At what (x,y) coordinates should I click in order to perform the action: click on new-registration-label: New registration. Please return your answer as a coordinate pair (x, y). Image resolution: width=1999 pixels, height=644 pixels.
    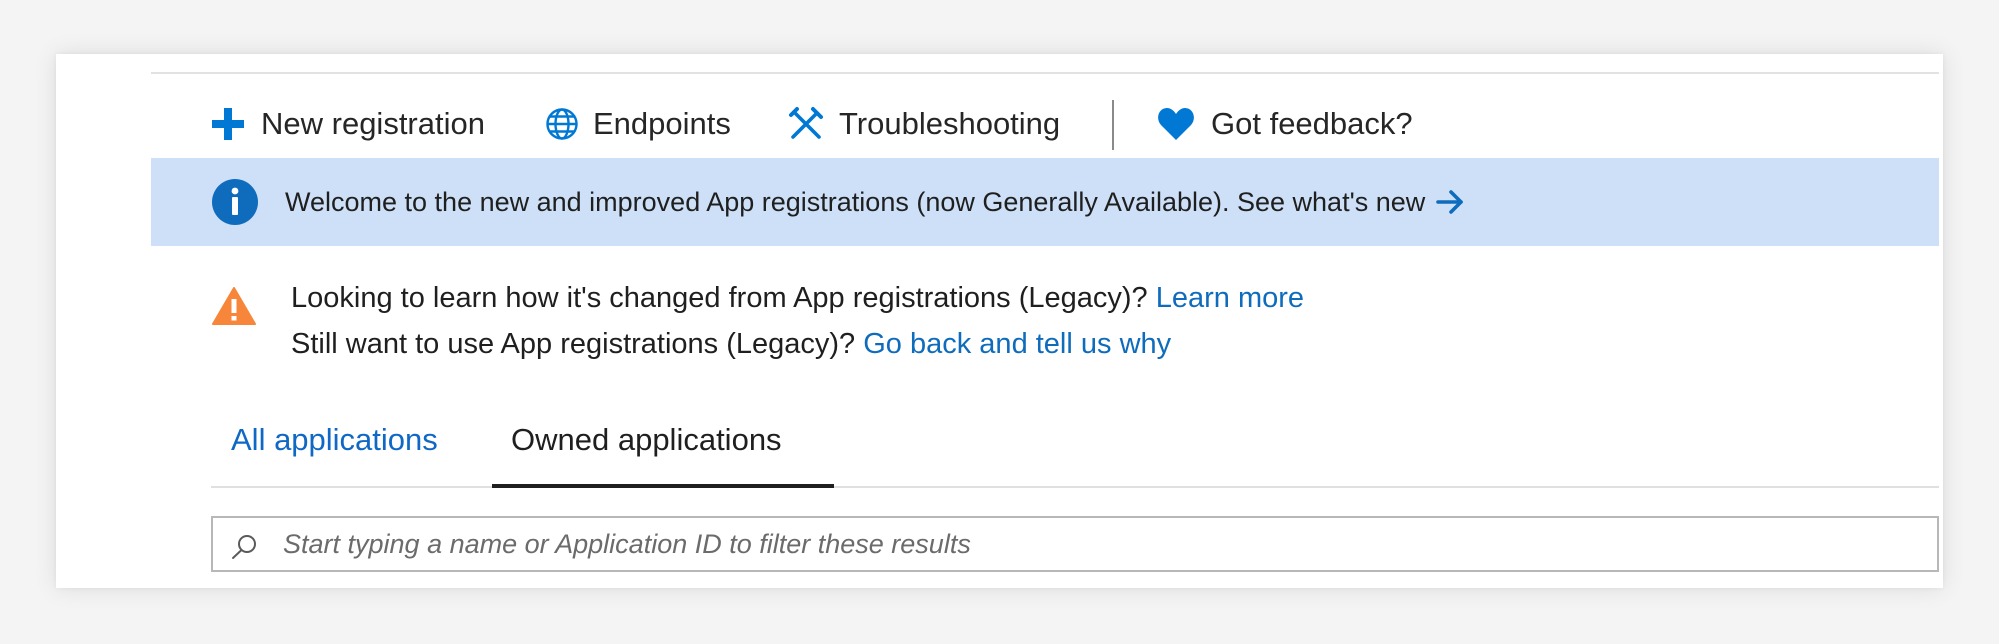
    Looking at the image, I should click on (373, 123).